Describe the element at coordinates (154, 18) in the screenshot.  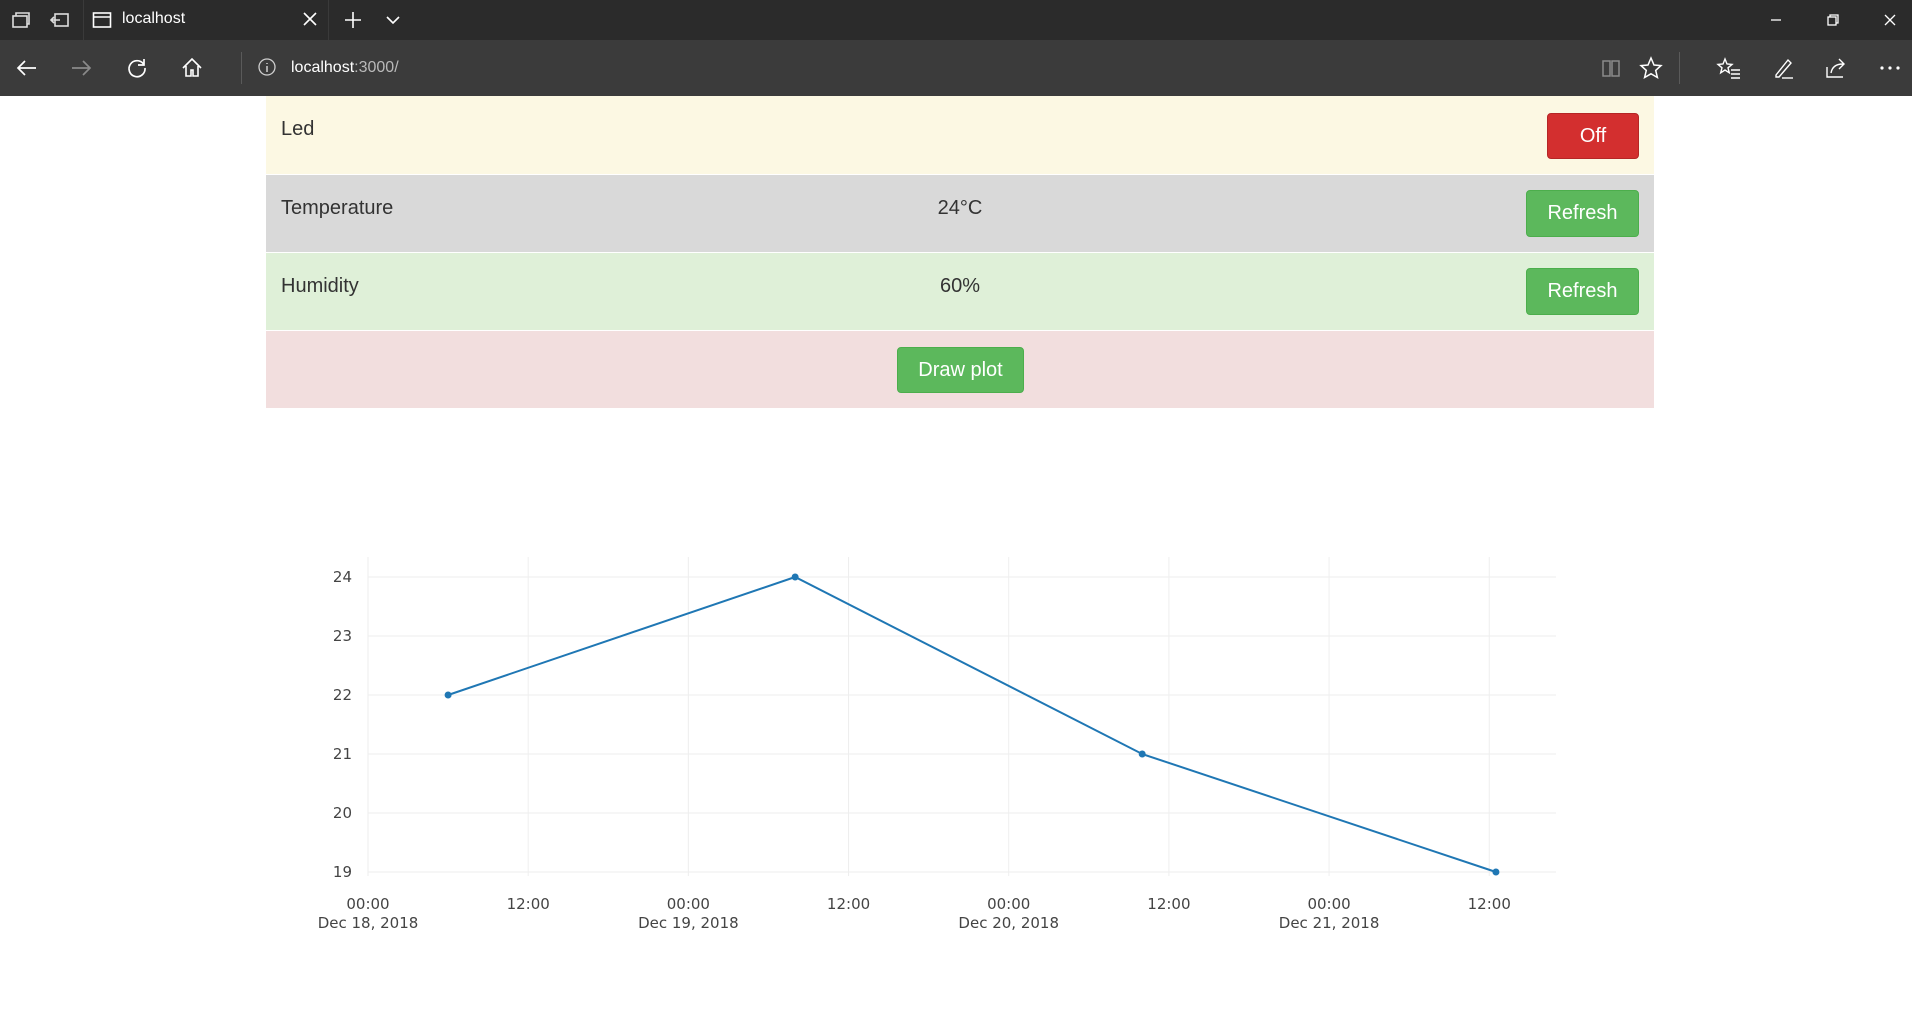
I see `tab-title: localhost` at that location.